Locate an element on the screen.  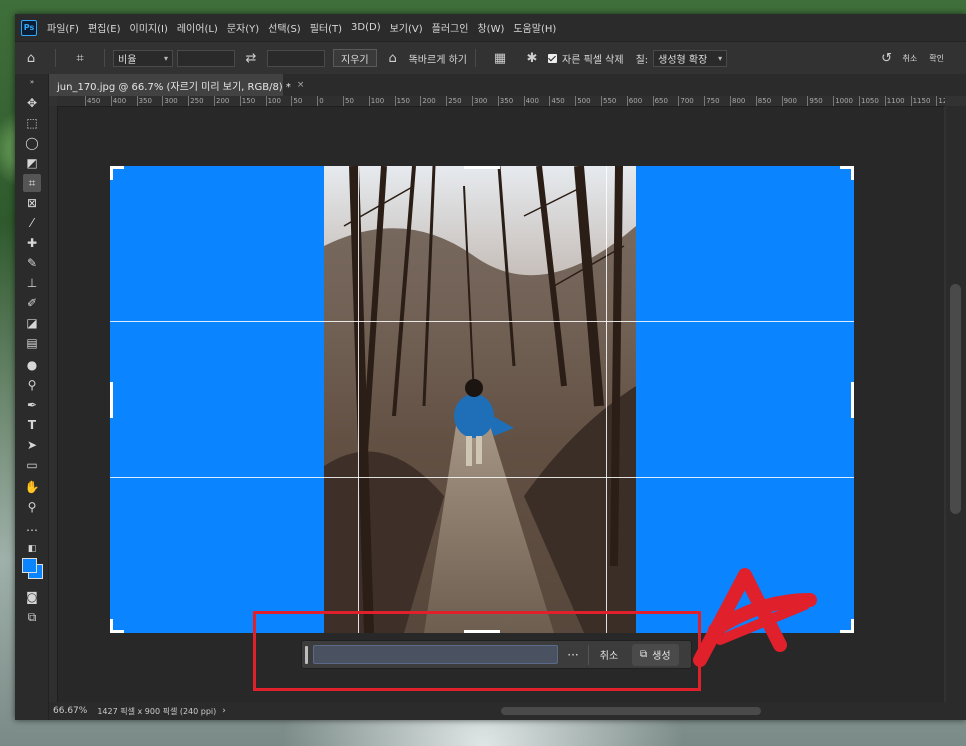
crop-handle-bottom-right is located at coordinates (852, 626).